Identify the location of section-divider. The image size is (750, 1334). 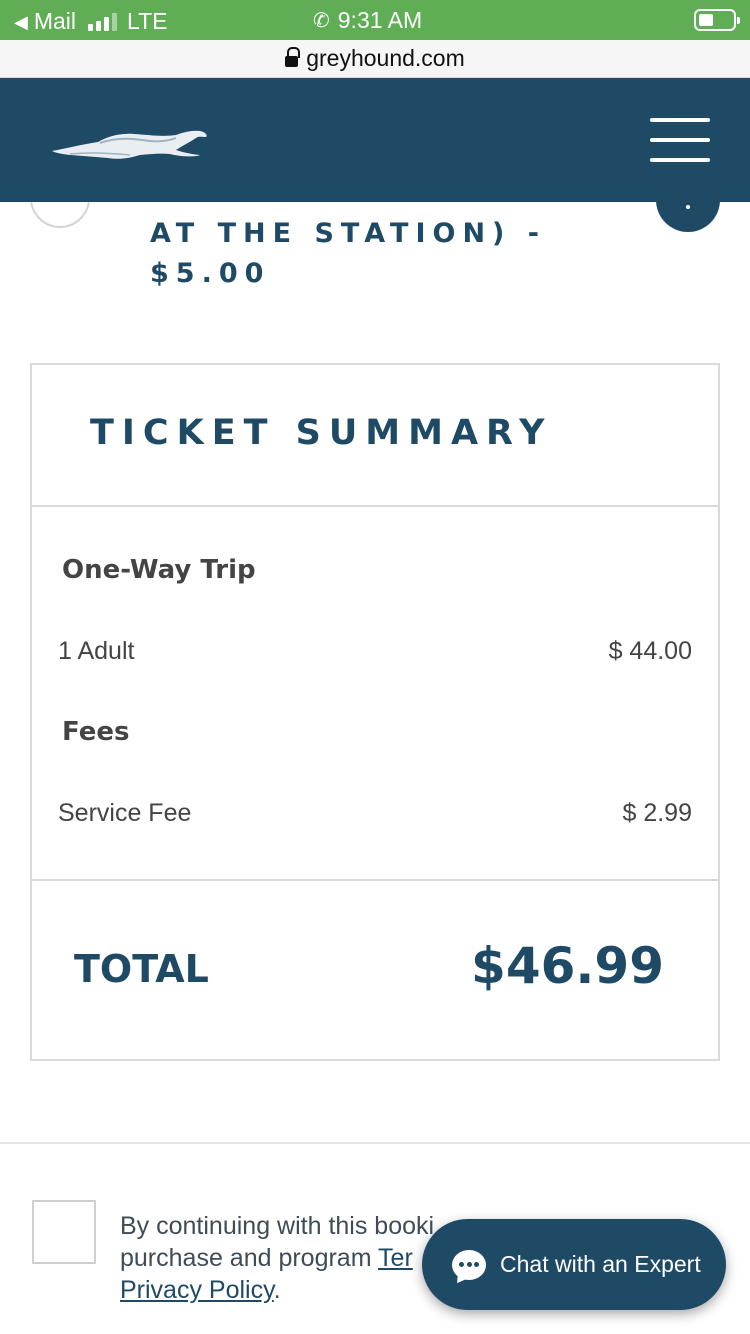
(375, 1143).